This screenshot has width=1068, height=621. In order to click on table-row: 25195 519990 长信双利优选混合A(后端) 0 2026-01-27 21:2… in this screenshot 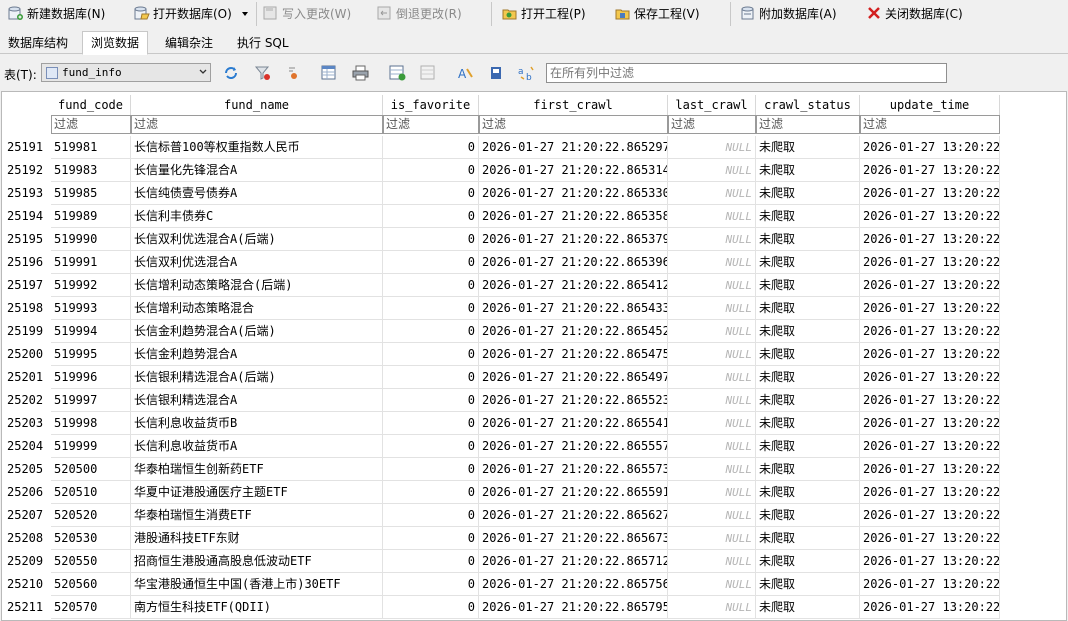, I will do `click(502, 239)`.